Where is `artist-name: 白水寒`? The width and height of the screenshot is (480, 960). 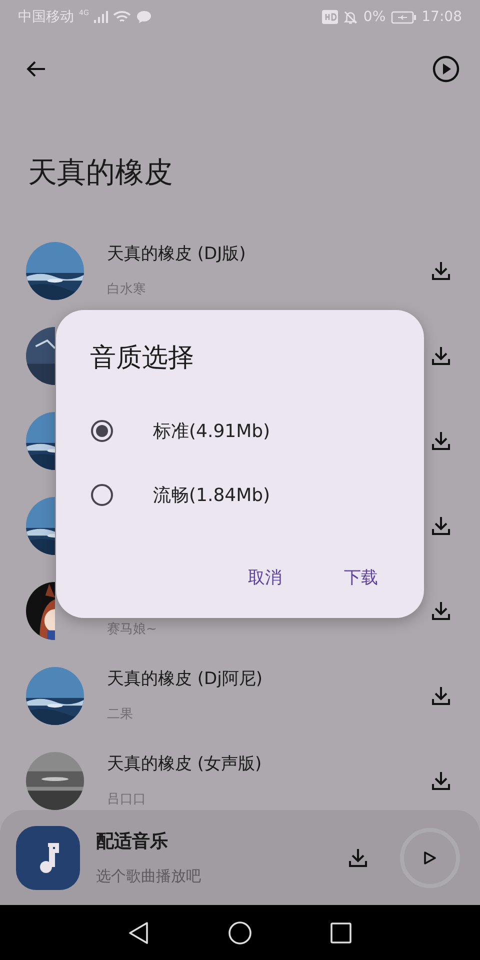
artist-name: 白水寒 is located at coordinates (127, 290).